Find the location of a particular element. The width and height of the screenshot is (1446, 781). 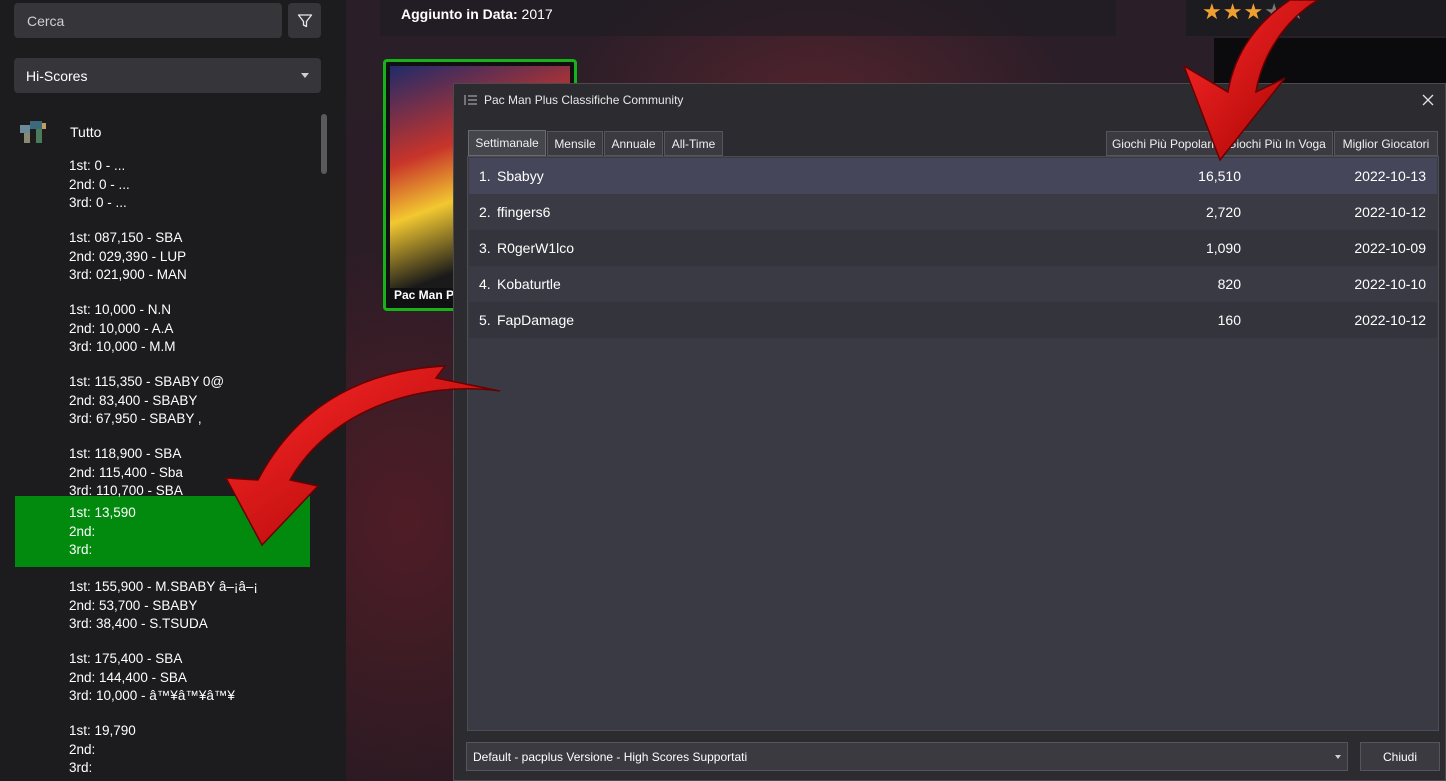

tab-all-time: All-Time is located at coordinates (693, 143).